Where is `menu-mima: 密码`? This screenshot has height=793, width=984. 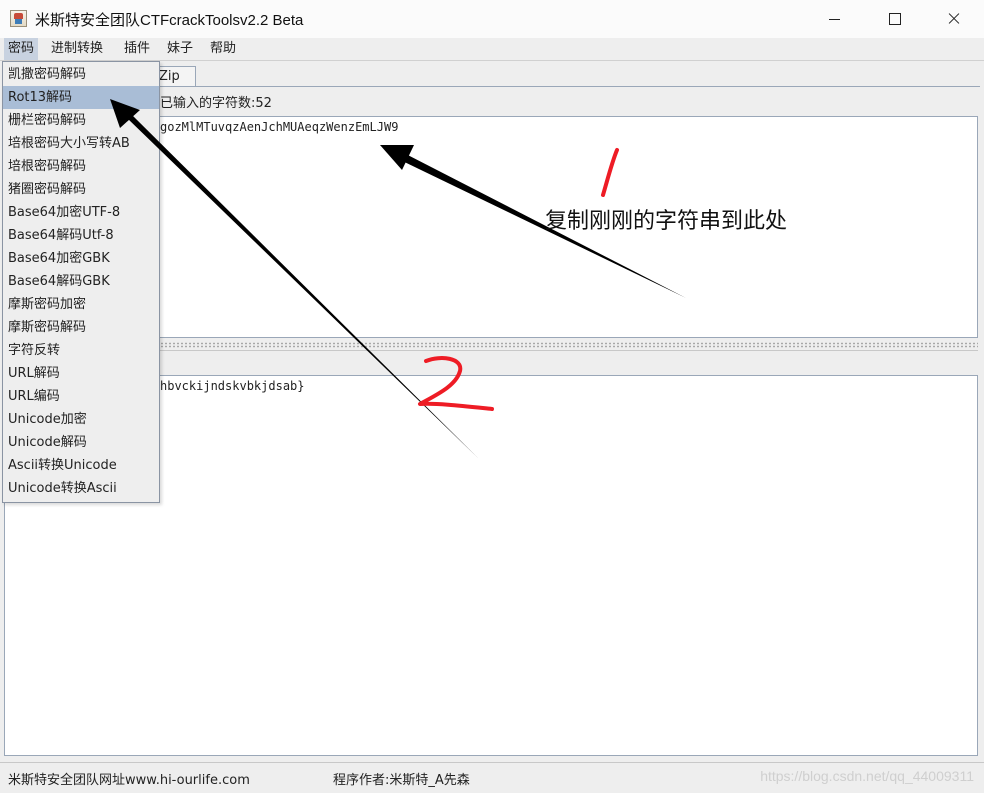 menu-mima: 密码 is located at coordinates (21, 49).